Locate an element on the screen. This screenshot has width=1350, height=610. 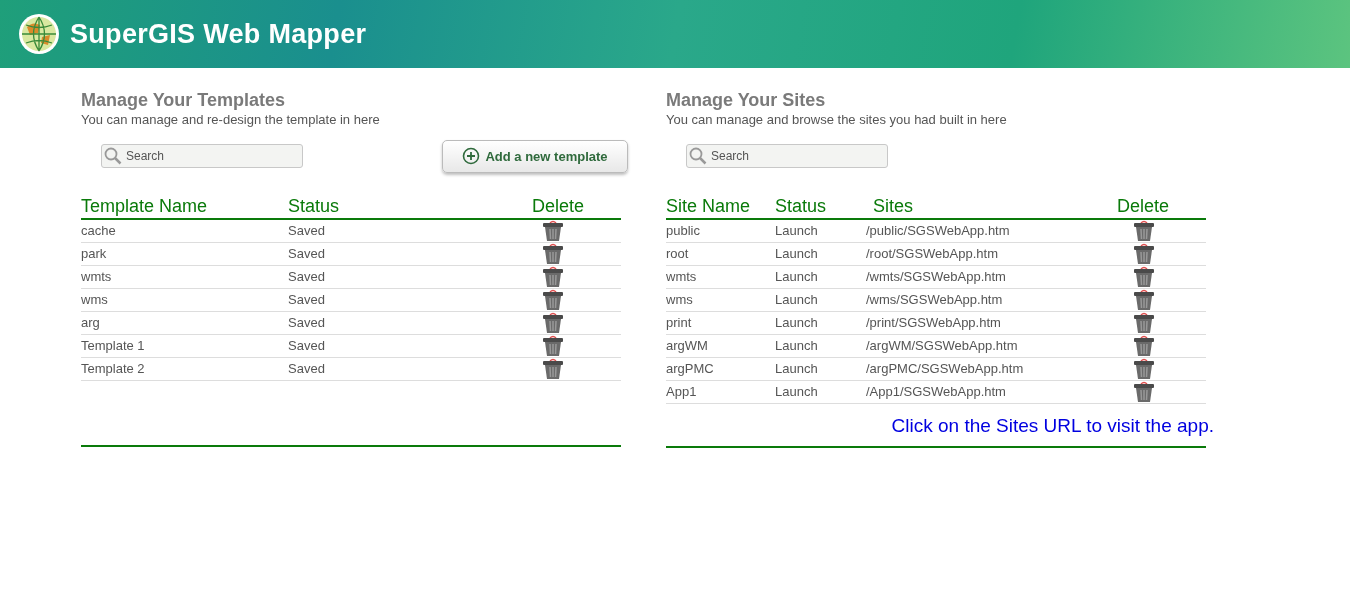
table-cell: Template 1 is located at coordinates (184, 346).